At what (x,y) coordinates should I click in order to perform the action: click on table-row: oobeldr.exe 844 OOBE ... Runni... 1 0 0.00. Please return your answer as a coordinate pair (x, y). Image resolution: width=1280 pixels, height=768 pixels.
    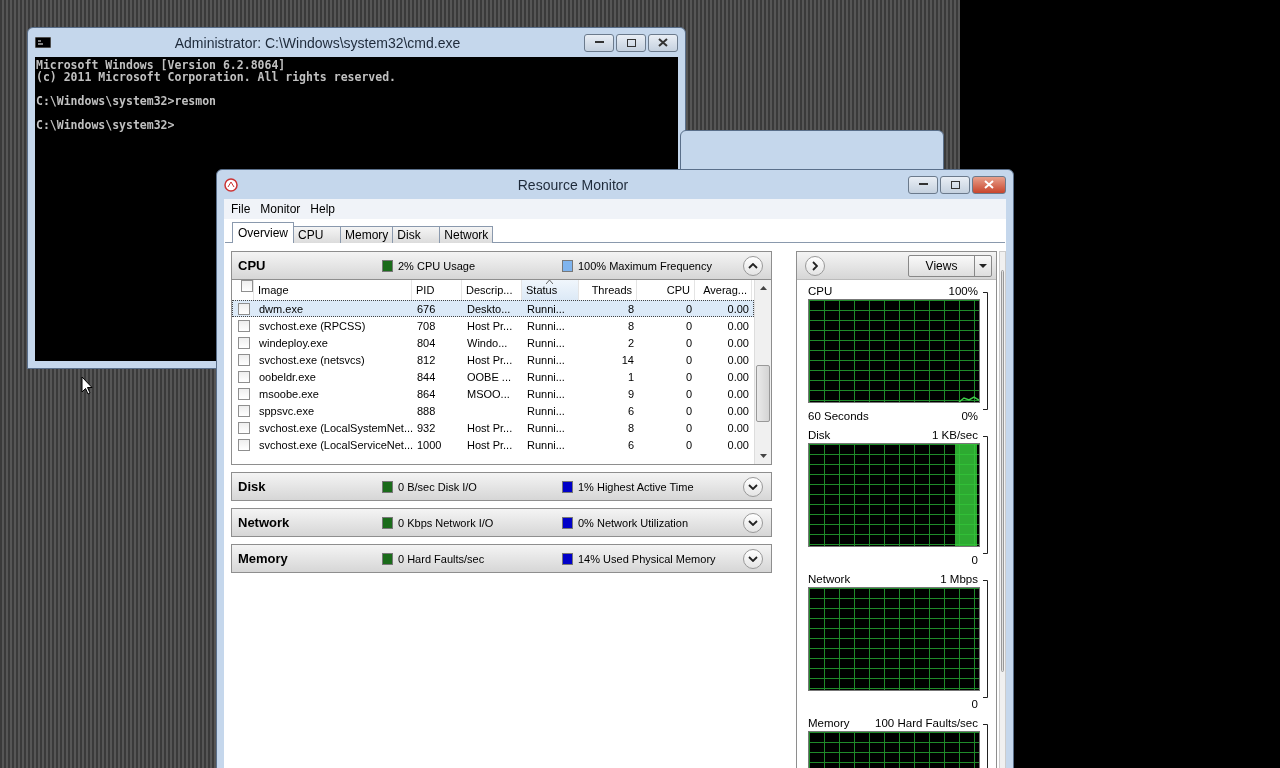
    Looking at the image, I should click on (493, 376).